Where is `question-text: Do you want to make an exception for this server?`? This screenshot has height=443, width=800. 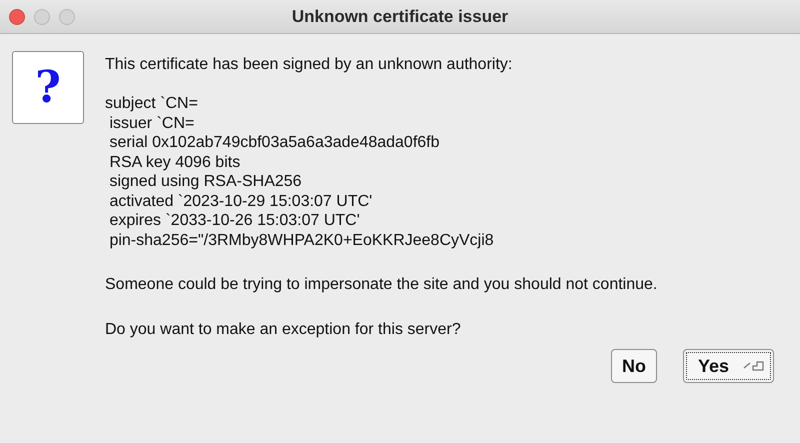 question-text: Do you want to make an exception for this server? is located at coordinates (283, 329).